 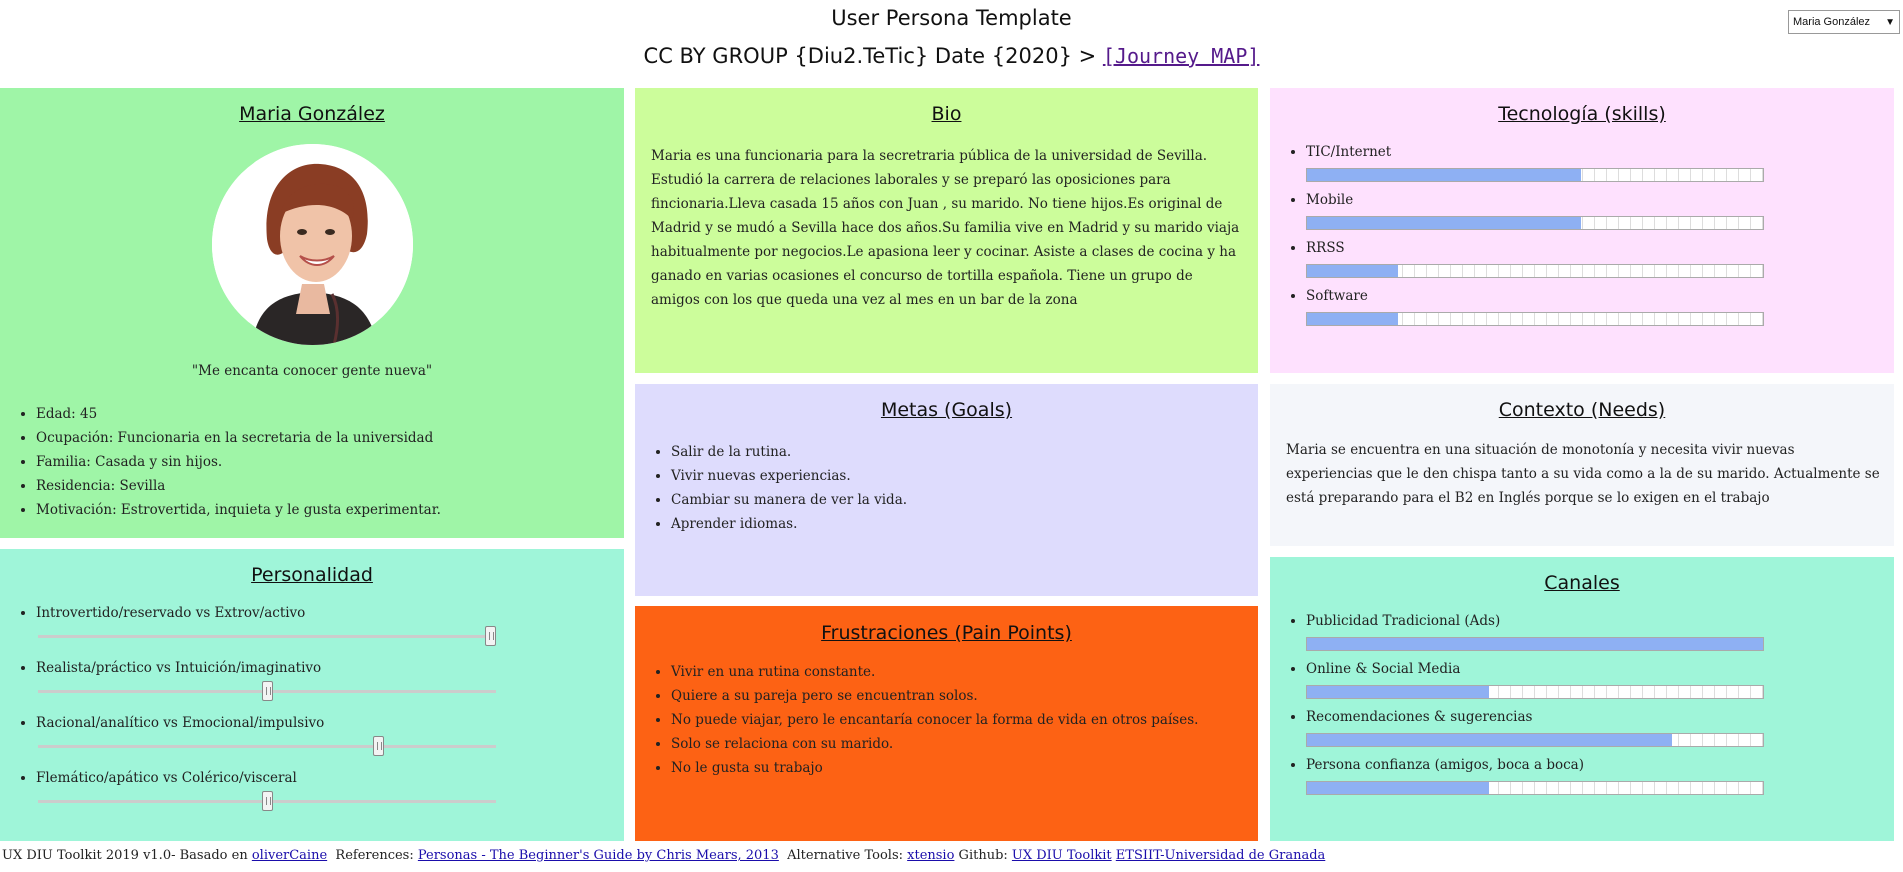 What do you see at coordinates (289, 855) in the screenshot?
I see `olivercaine-link: oliverCaine` at bounding box center [289, 855].